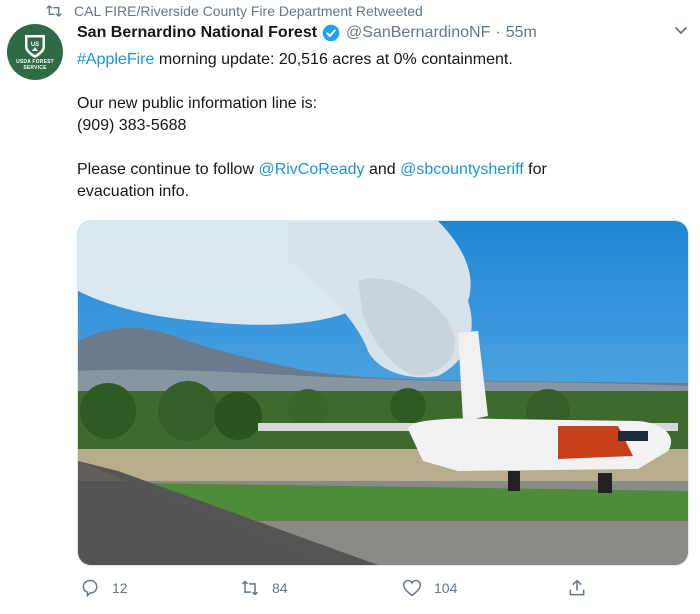 Image resolution: width=700 pixels, height=614 pixels. Describe the element at coordinates (120, 588) in the screenshot. I see `reply-count: 12` at that location.